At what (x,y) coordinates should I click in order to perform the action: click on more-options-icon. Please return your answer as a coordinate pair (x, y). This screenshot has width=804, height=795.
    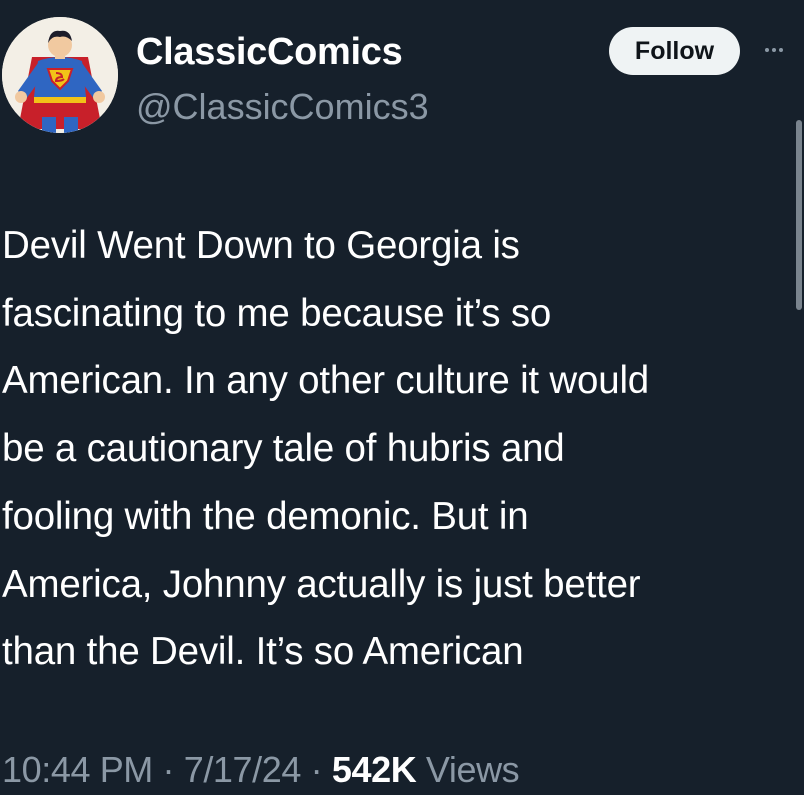
    Looking at the image, I should click on (774, 50).